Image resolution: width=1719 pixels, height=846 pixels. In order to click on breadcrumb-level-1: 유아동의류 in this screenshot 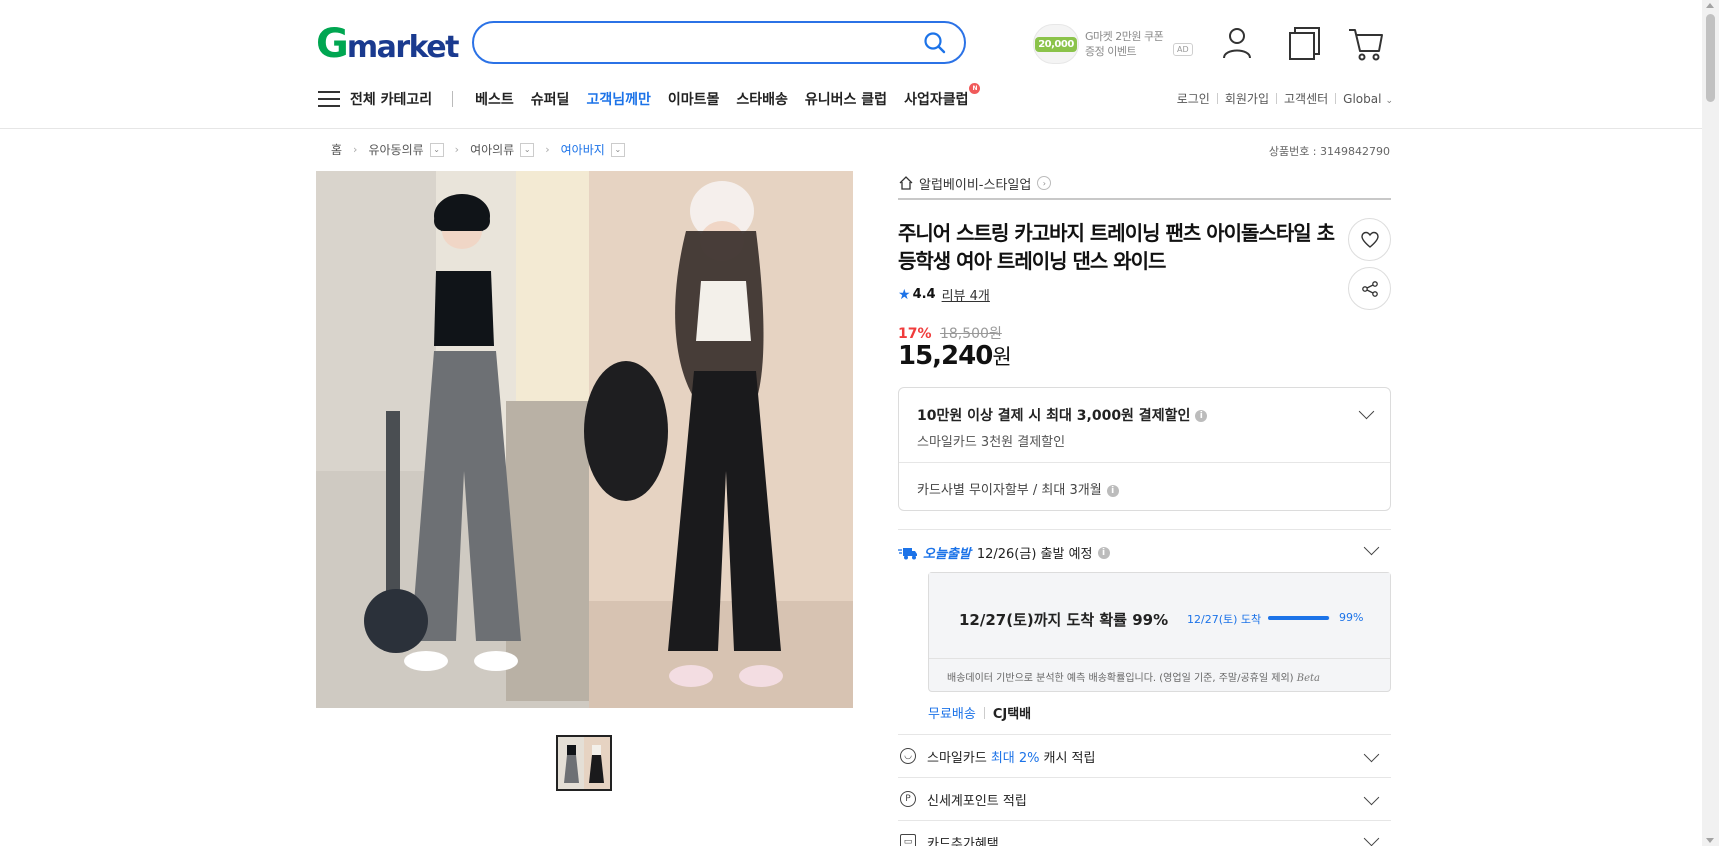, I will do `click(395, 149)`.